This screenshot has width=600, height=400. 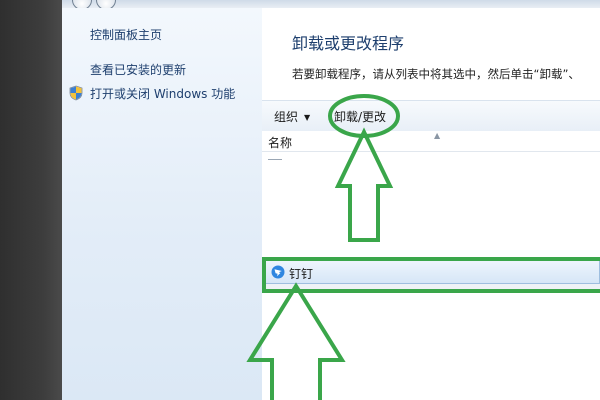 What do you see at coordinates (307, 117) in the screenshot?
I see `dropdown-arrow-icon: ▼` at bounding box center [307, 117].